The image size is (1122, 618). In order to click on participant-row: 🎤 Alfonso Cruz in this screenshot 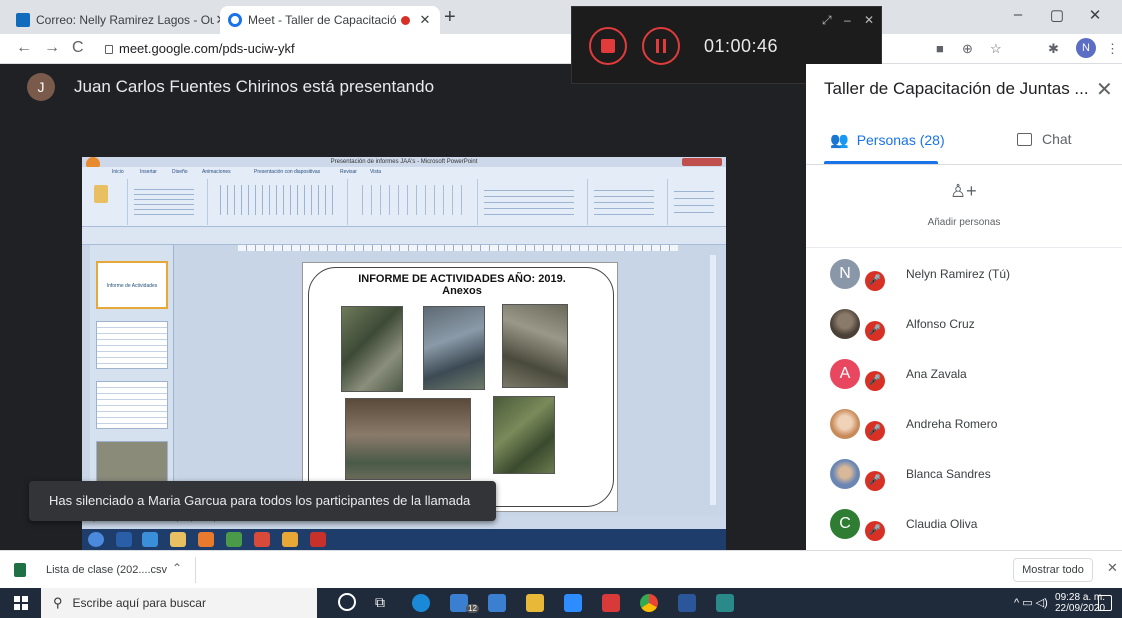, I will do `click(964, 328)`.